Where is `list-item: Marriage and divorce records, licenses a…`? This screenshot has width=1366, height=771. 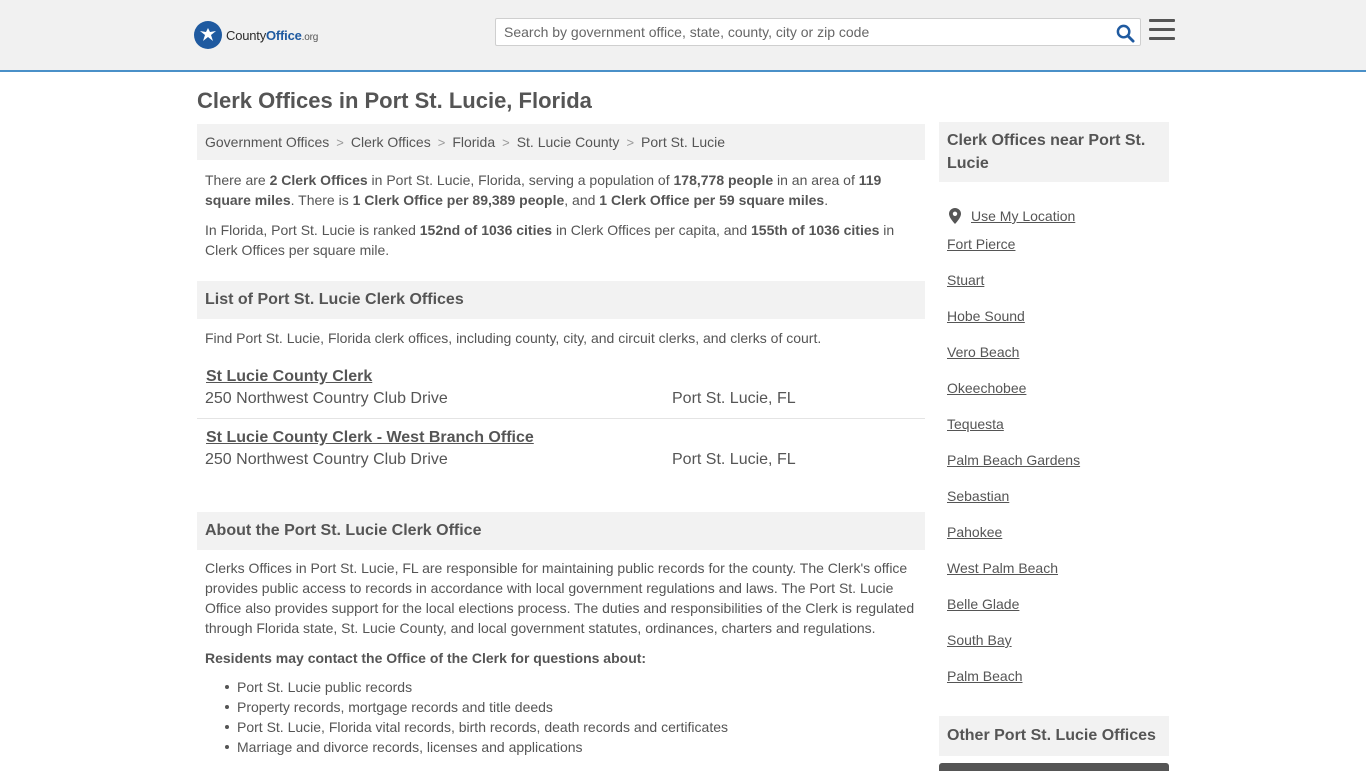
list-item: Marriage and divorce records, licenses a… is located at coordinates (575, 747).